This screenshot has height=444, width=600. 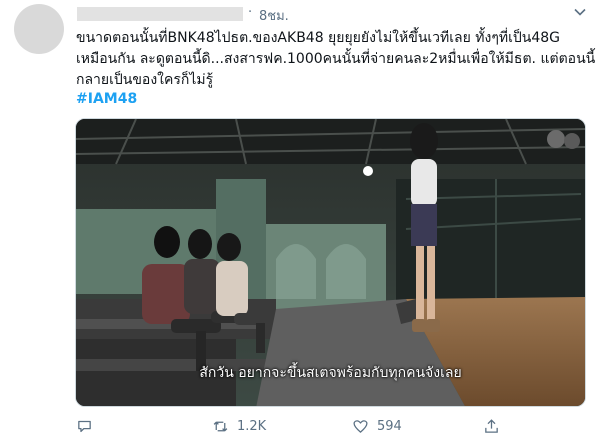 What do you see at coordinates (333, 429) in the screenshot?
I see `tweet-actions: 1.2K 594` at bounding box center [333, 429].